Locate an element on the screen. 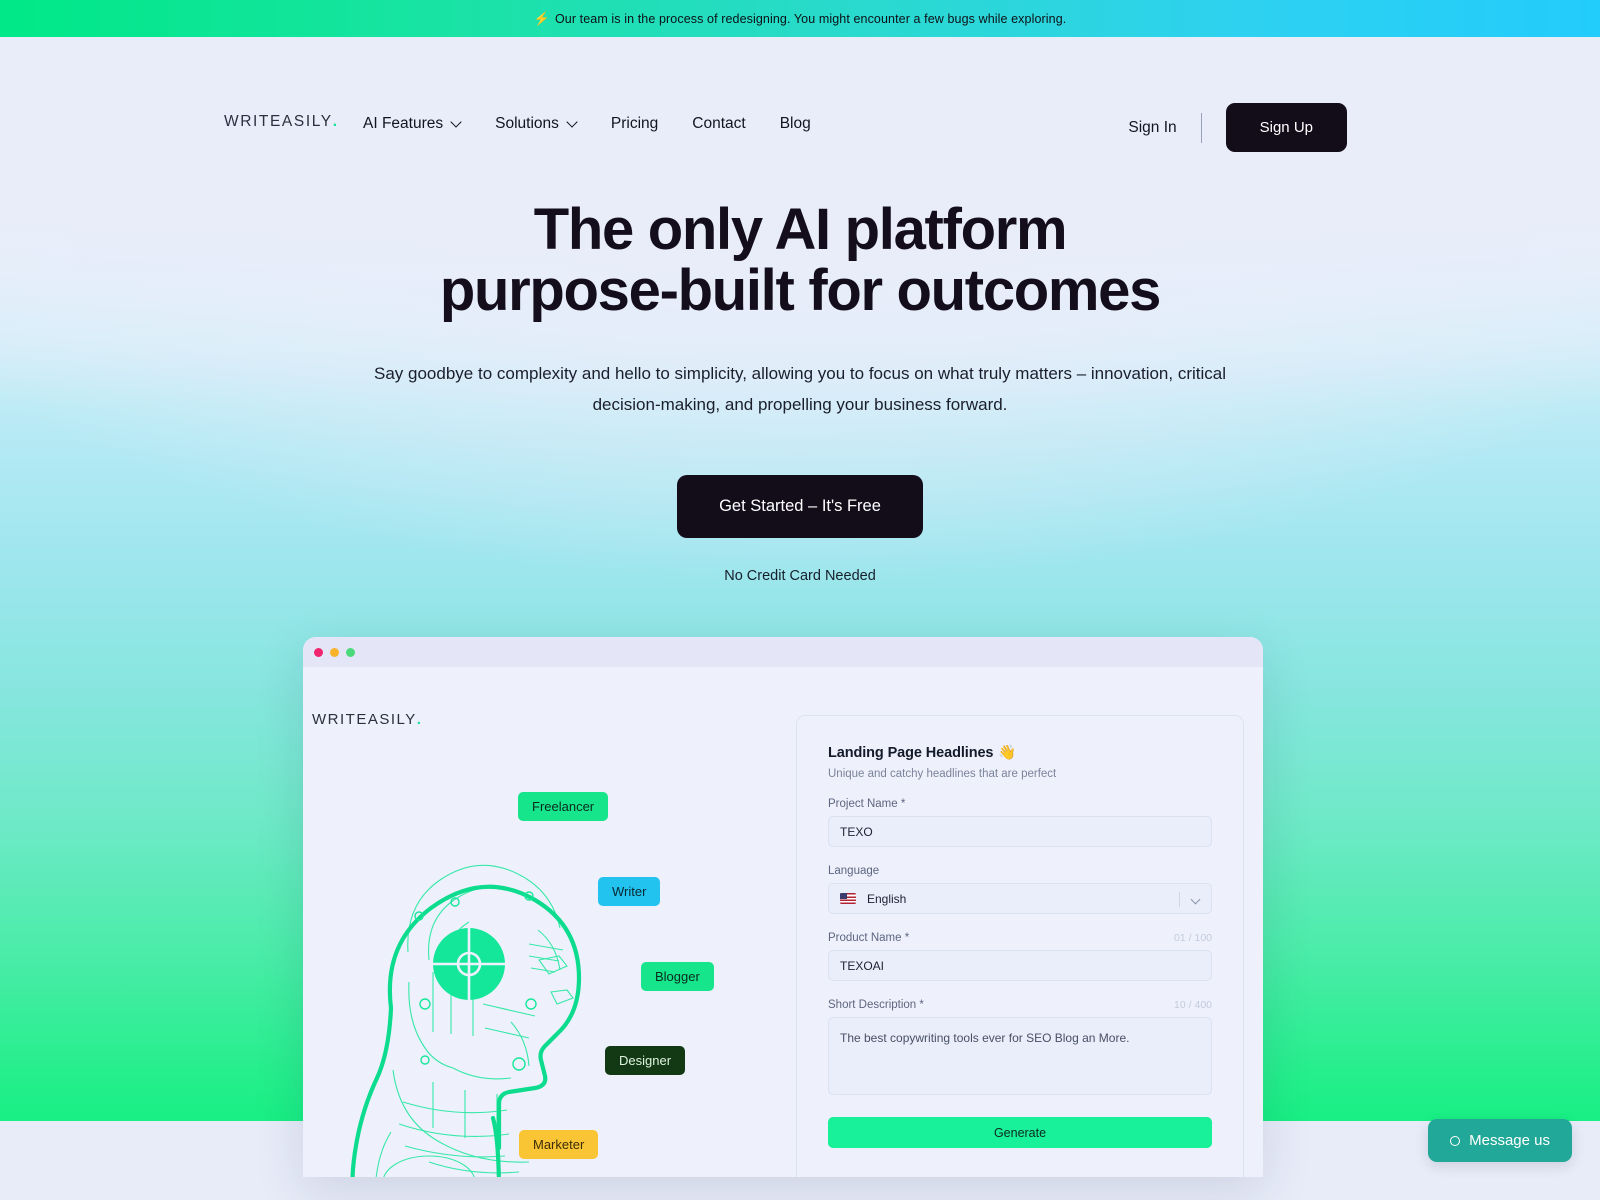 This screenshot has height=1200, width=1600. product-name-counter: 01 / 100 is located at coordinates (1193, 938).